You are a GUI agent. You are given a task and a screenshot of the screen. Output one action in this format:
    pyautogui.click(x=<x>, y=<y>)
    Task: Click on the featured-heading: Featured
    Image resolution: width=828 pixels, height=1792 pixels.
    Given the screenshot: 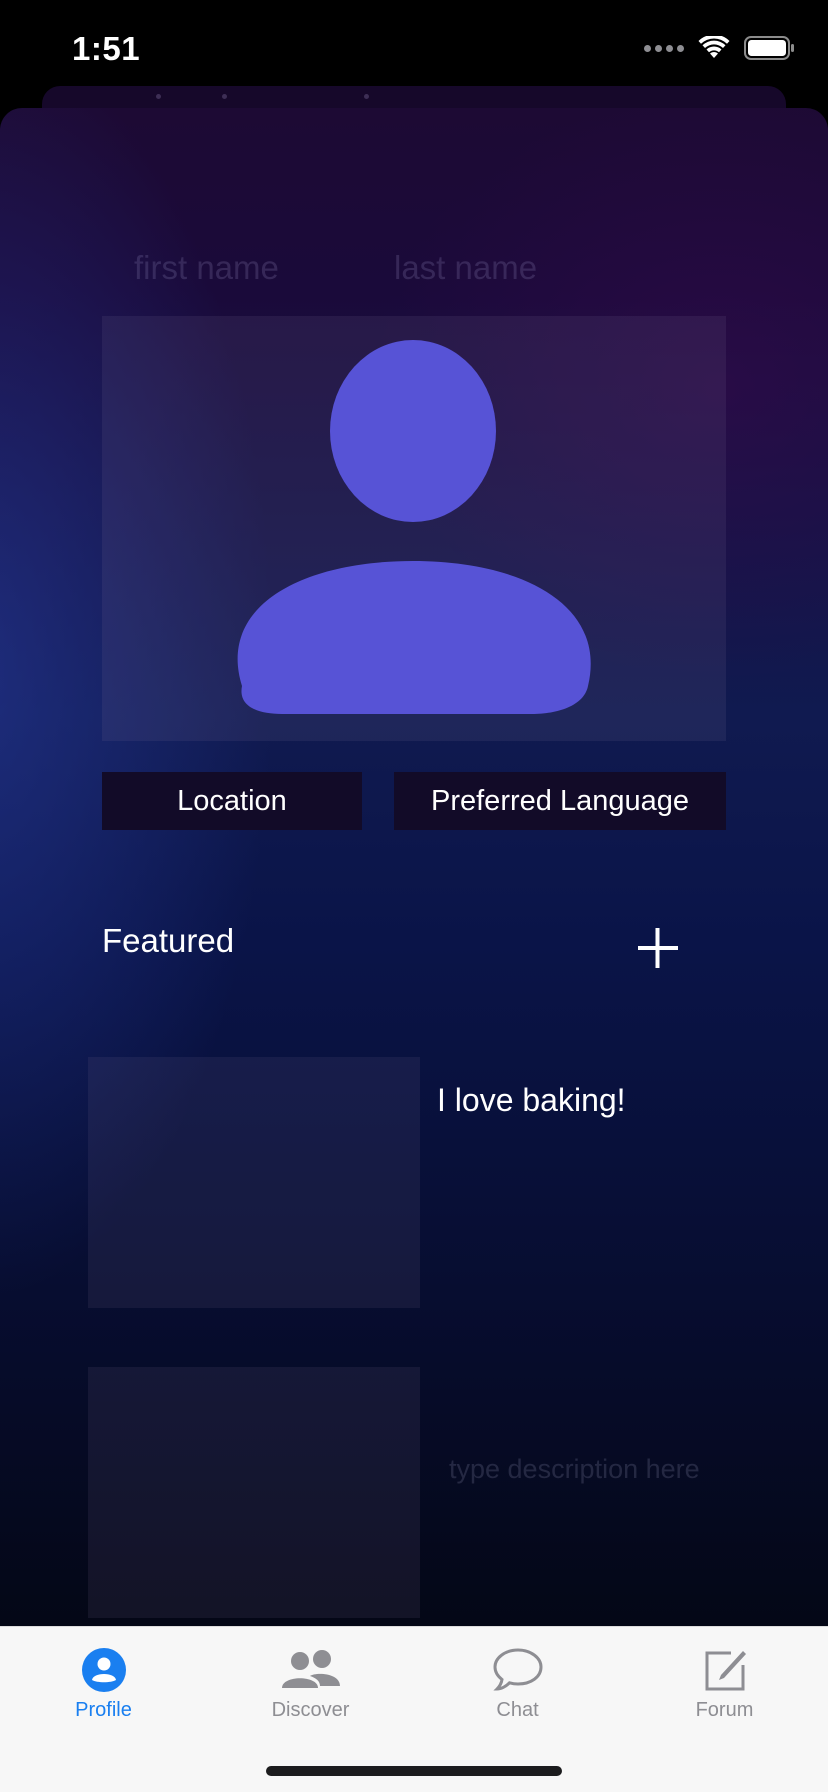 What is the action you would take?
    pyautogui.click(x=168, y=940)
    